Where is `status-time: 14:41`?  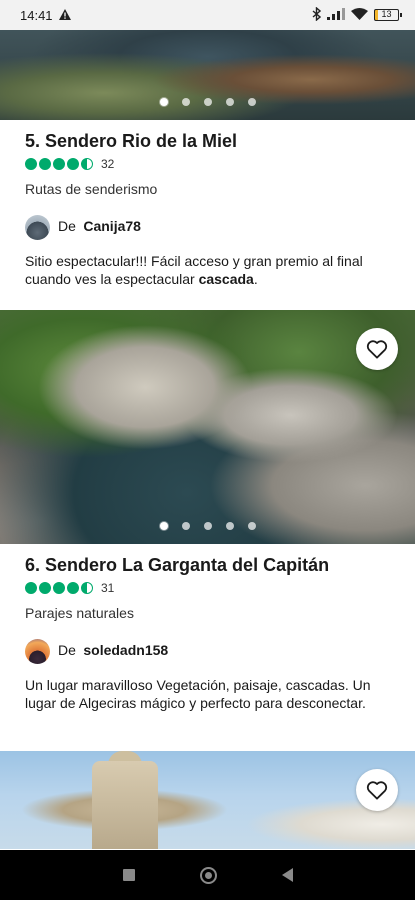
status-time: 14:41 is located at coordinates (36, 15).